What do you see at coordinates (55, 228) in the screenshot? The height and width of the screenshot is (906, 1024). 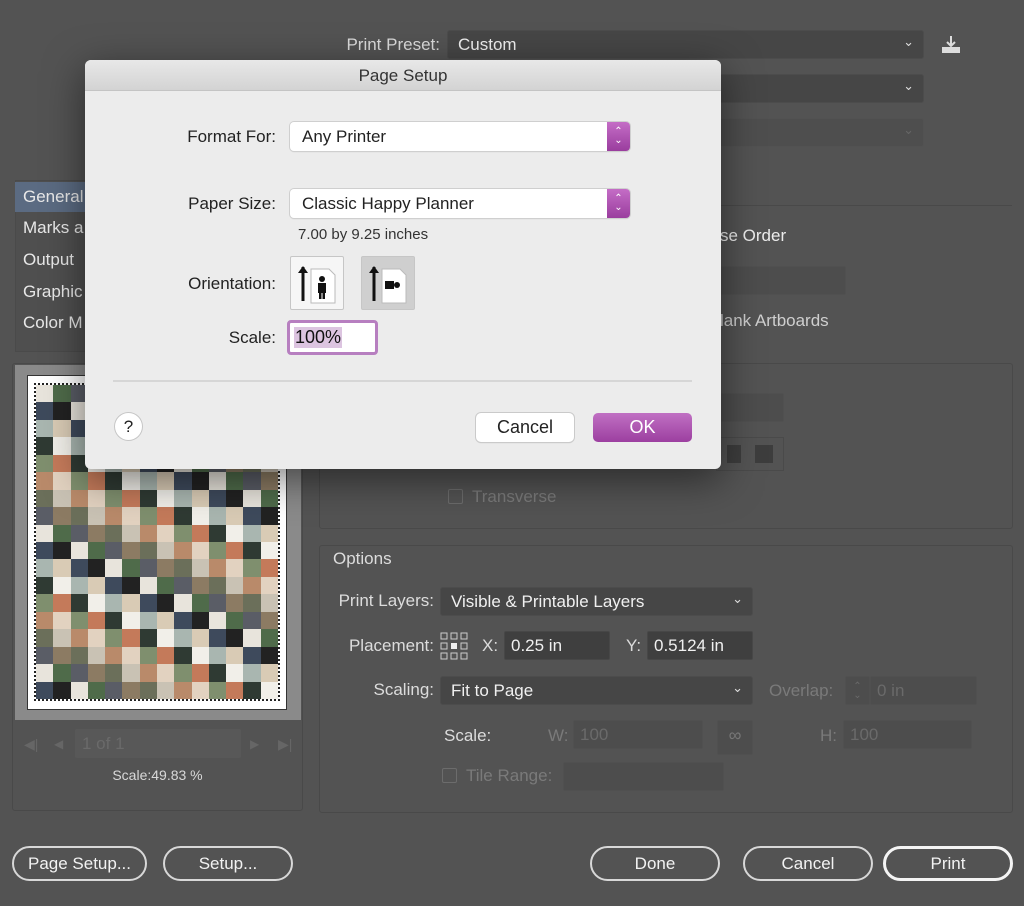 I see `sidebar-item-marks: Marks a` at bounding box center [55, 228].